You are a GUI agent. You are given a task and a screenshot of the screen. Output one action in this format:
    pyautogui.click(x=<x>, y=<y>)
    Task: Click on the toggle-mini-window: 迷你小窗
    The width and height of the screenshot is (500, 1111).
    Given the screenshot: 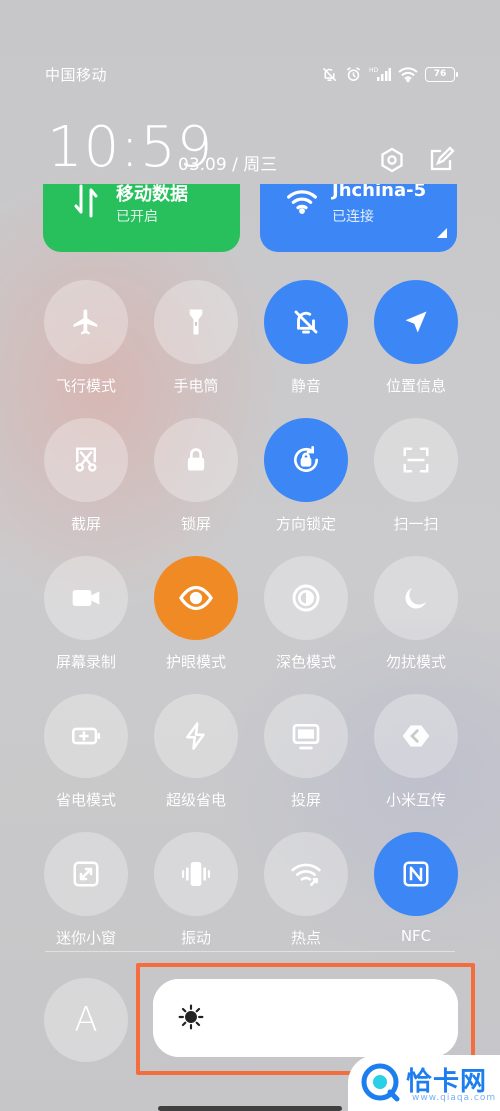 What is the action you would take?
    pyautogui.click(x=86, y=890)
    